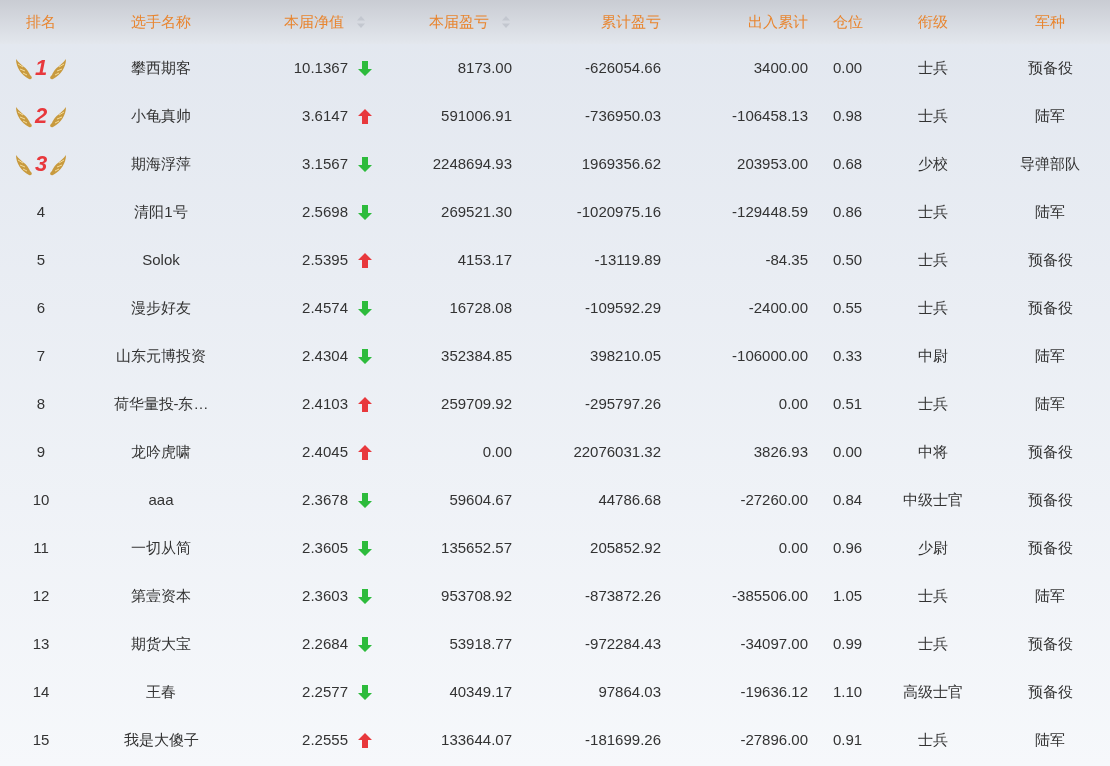 This screenshot has width=1110, height=766. I want to click on column-header: 出入累计, so click(778, 21).